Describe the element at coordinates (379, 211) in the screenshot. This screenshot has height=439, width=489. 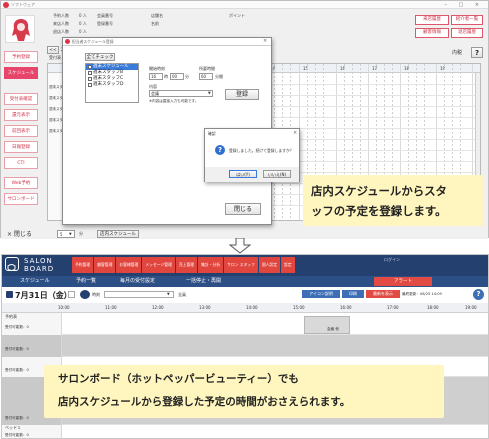
I see `callout-line: ッフの予定を登録します。` at that location.